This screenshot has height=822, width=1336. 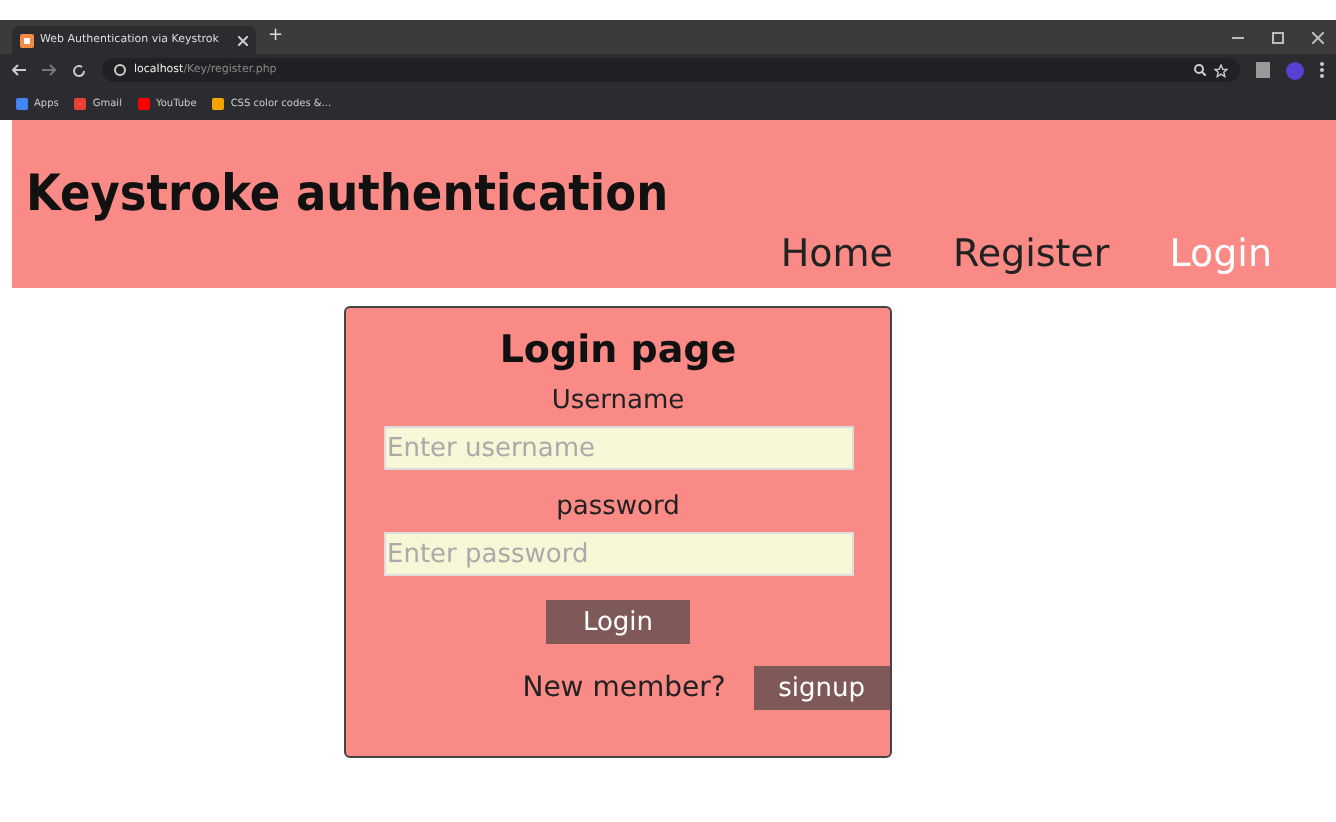 What do you see at coordinates (624, 688) in the screenshot?
I see `new-member-text: New member?` at bounding box center [624, 688].